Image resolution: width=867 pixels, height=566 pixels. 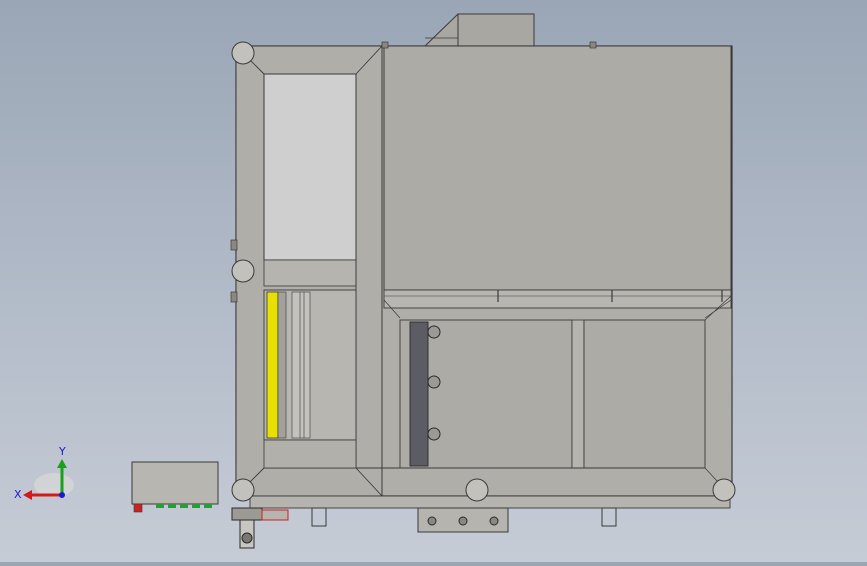 What do you see at coordinates (260, 528) in the screenshot?
I see `caster-wheel` at bounding box center [260, 528].